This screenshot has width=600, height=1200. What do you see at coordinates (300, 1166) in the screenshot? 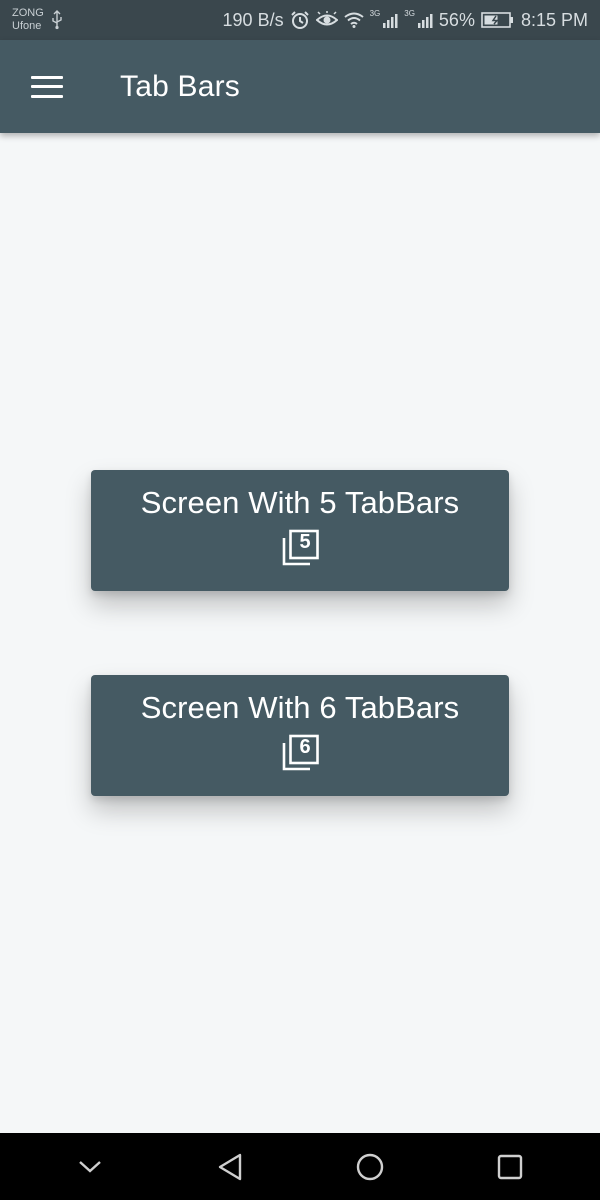
I see `system-nav-bar` at bounding box center [300, 1166].